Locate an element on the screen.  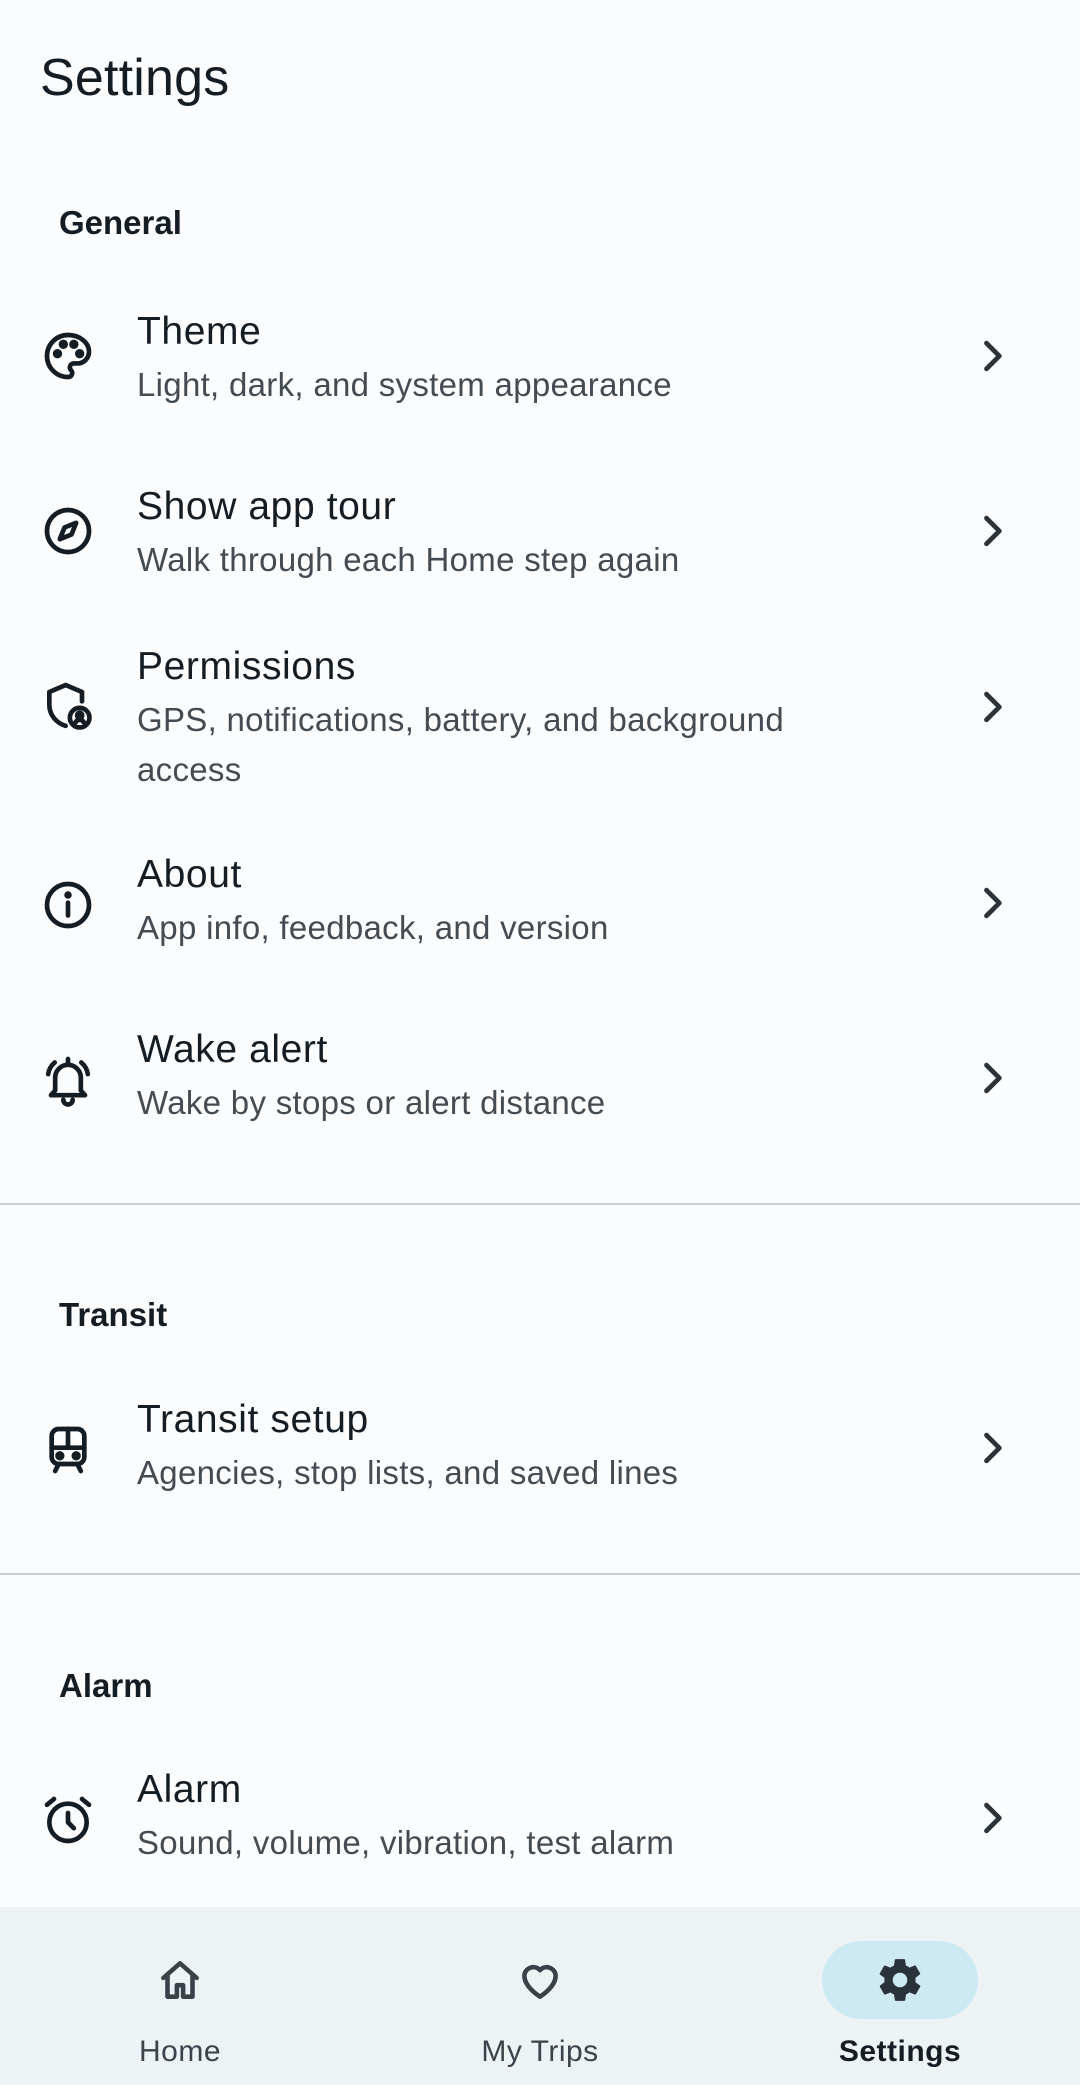
nav-label: Home is located at coordinates (180, 2051).